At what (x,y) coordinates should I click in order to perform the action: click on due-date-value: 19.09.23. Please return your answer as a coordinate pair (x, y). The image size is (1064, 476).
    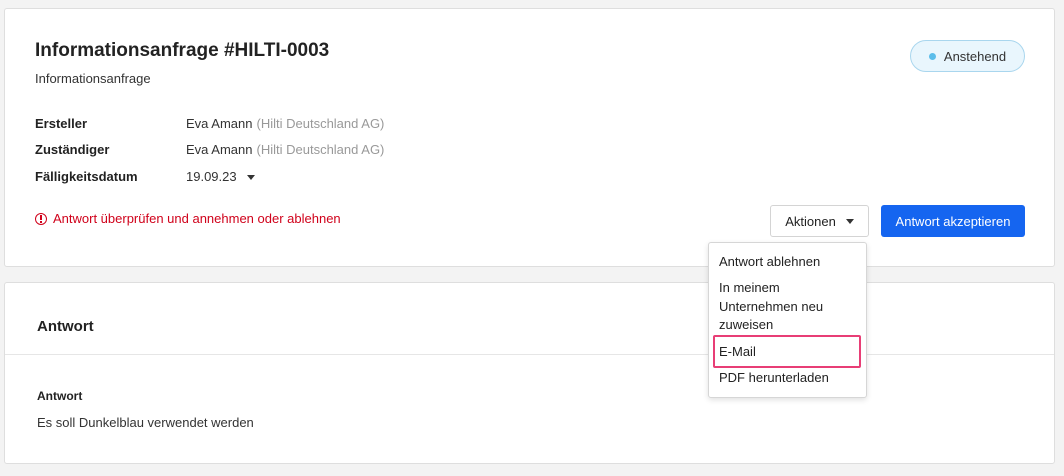
    Looking at the image, I should click on (211, 176).